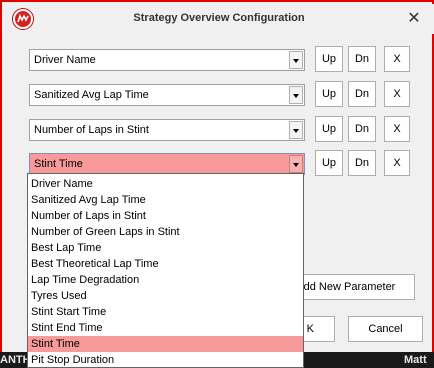 This screenshot has height=368, width=434. What do you see at coordinates (415, 360) in the screenshot?
I see `background-label-right: Matt` at bounding box center [415, 360].